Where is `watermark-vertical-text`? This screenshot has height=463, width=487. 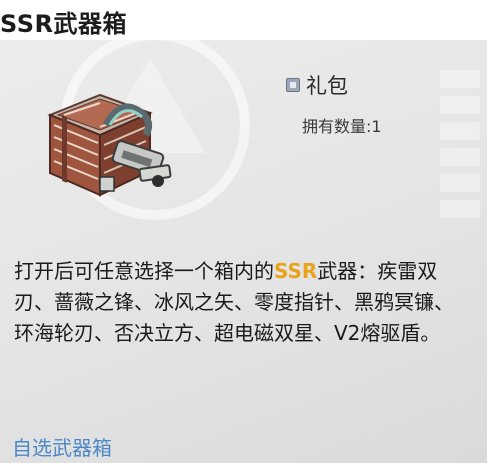 watermark-vertical-text is located at coordinates (460, 145).